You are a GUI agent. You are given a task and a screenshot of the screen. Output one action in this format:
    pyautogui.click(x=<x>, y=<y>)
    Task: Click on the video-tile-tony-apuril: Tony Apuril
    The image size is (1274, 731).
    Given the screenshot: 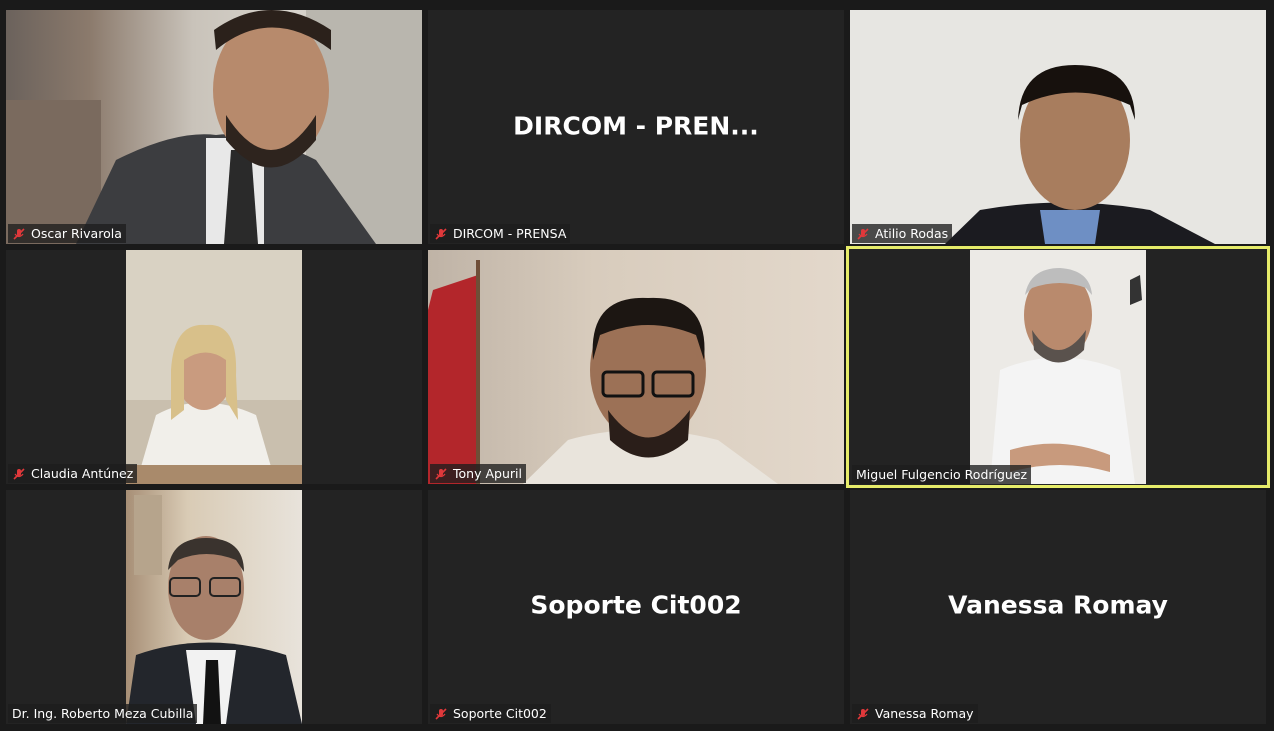 What is the action you would take?
    pyautogui.click(x=636, y=367)
    